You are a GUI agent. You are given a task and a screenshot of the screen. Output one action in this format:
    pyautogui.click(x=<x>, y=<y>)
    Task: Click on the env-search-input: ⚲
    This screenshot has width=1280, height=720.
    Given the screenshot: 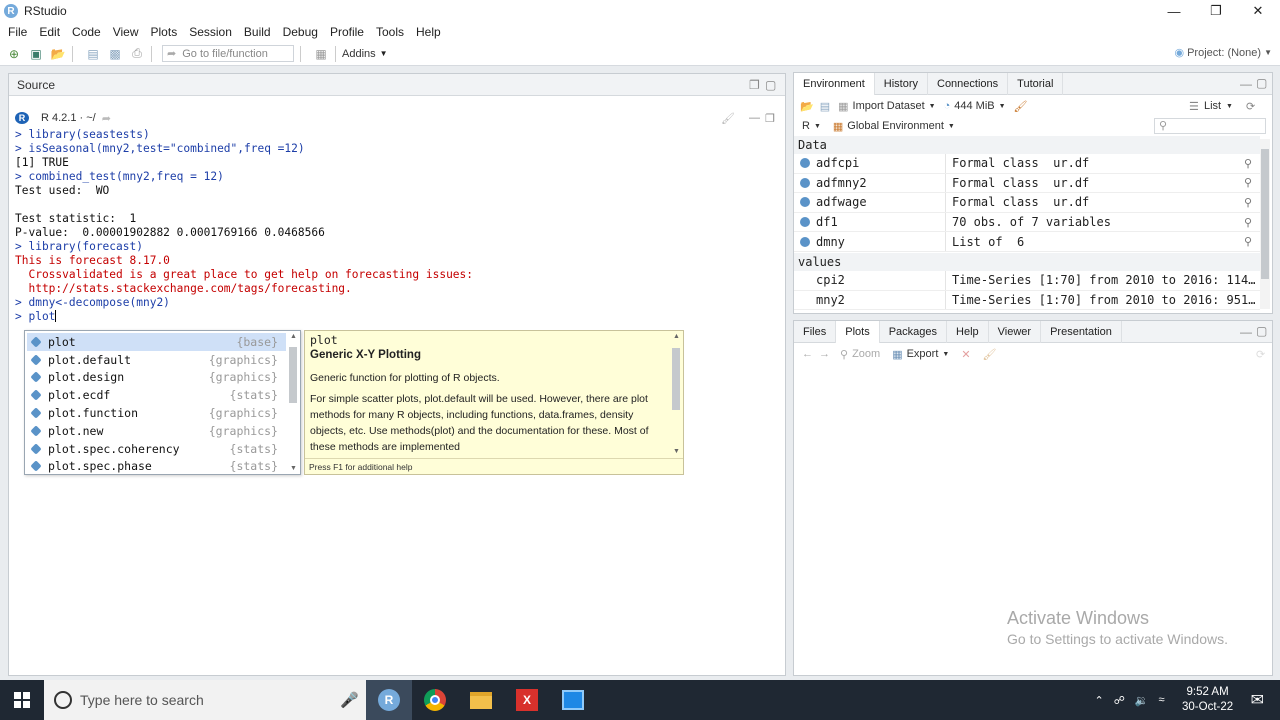 What is the action you would take?
    pyautogui.click(x=1210, y=126)
    